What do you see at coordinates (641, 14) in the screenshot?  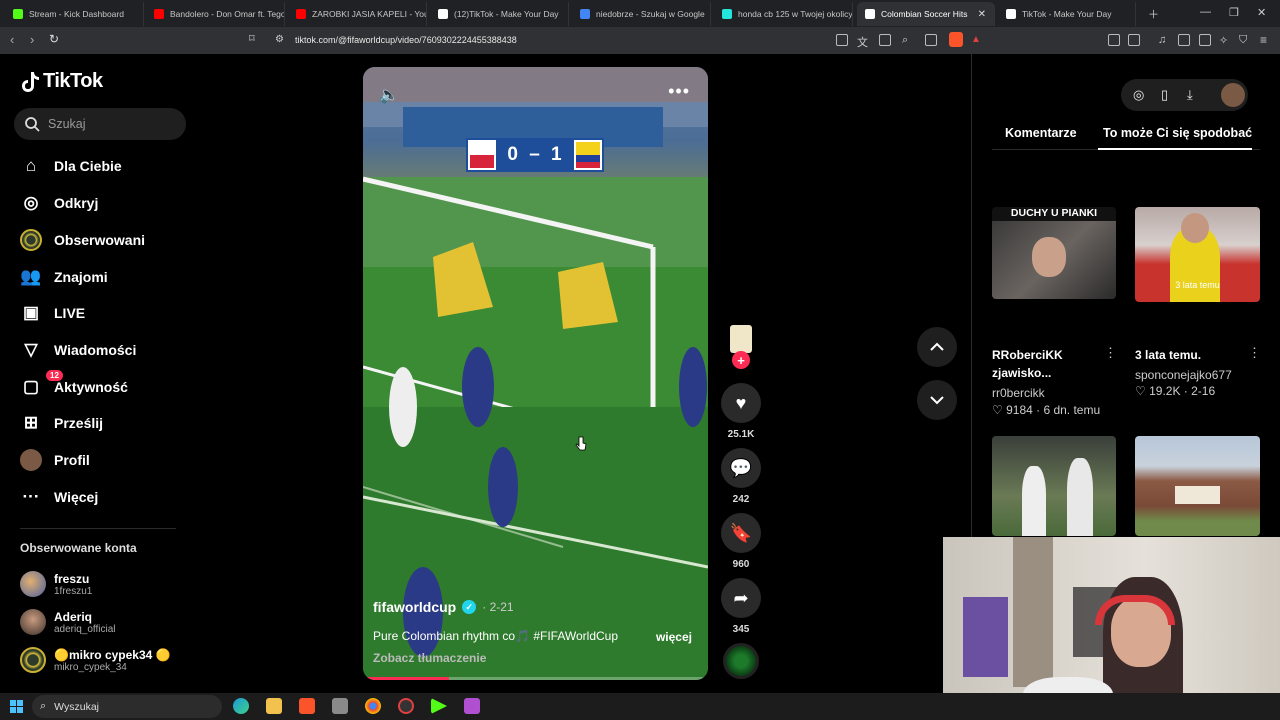 I see `browser-tab: niedobrze - Szukaj w Google` at bounding box center [641, 14].